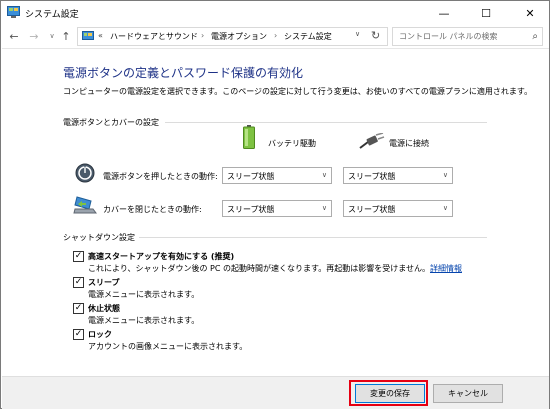 The height and width of the screenshot is (409, 550). Describe the element at coordinates (468, 393) in the screenshot. I see `cancel-button: キャンセル` at that location.